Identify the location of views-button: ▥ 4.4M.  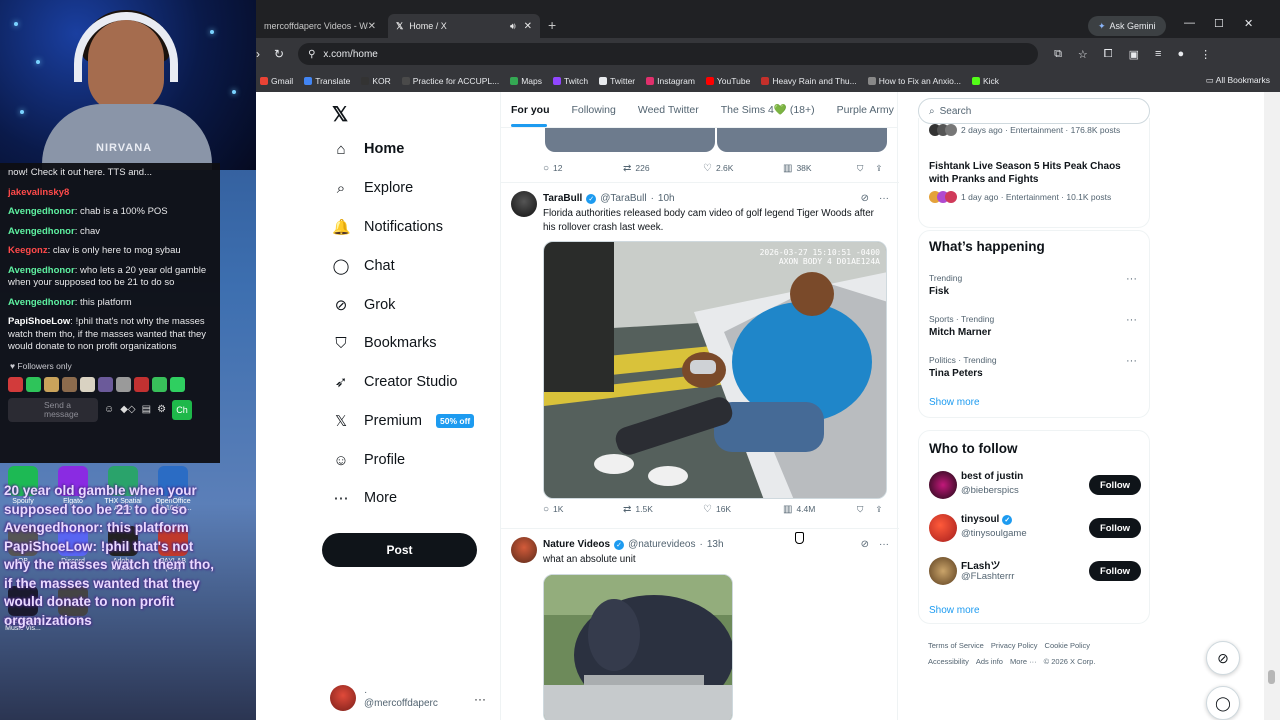
(823, 509).